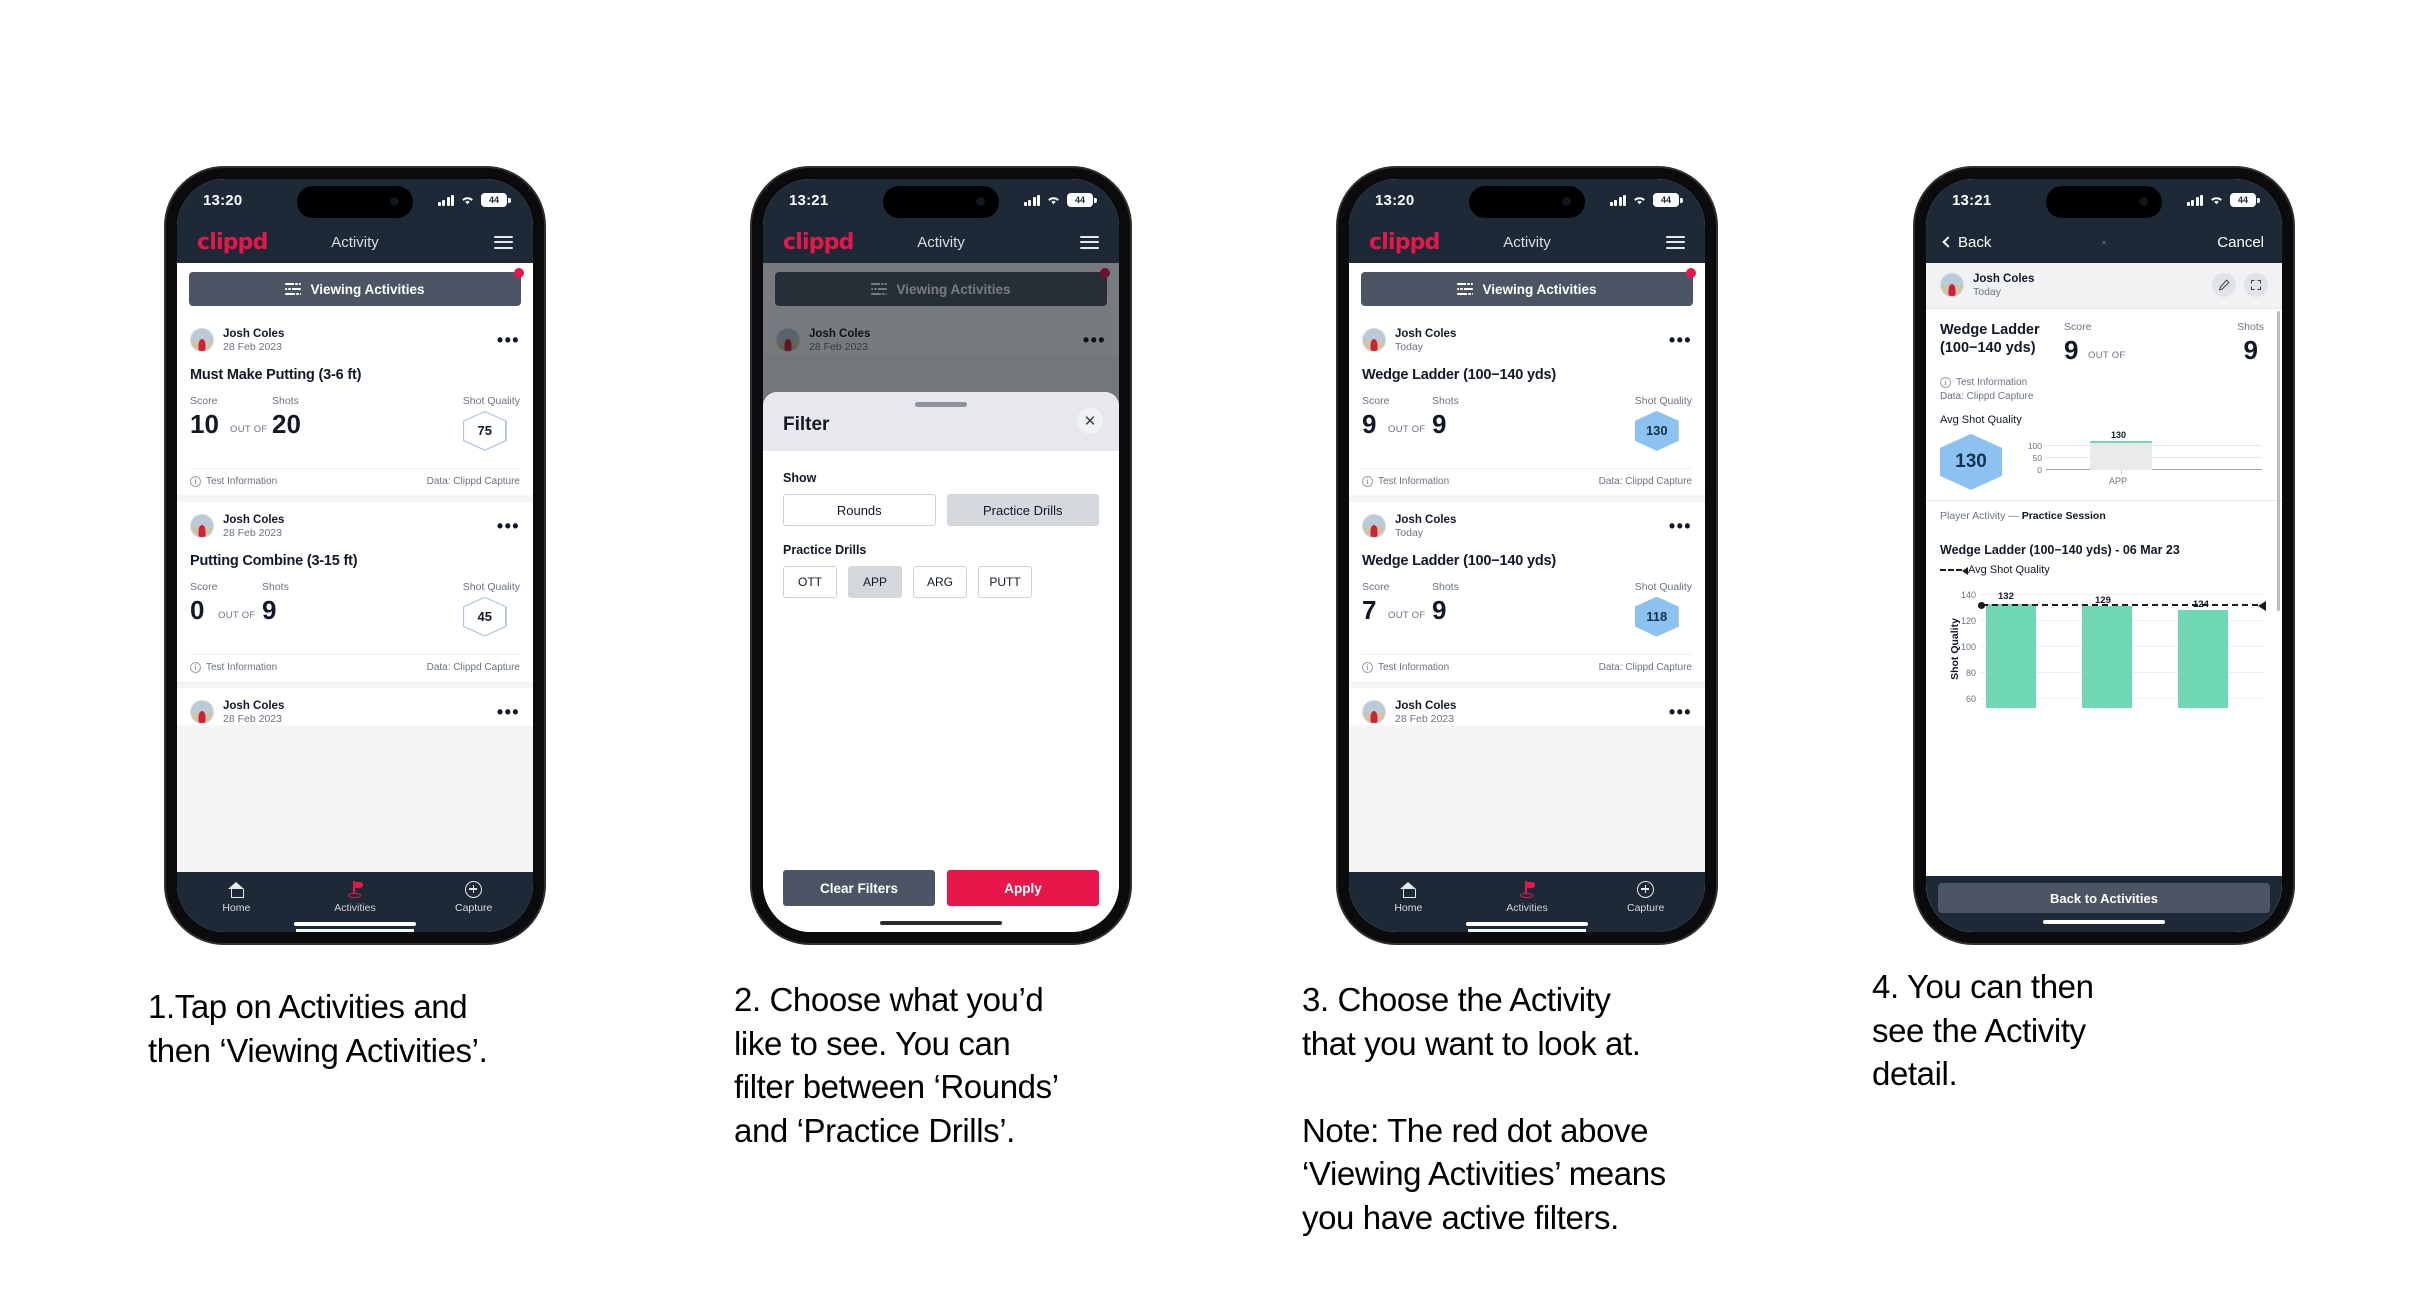 The height and width of the screenshot is (1303, 2423). I want to click on filter-chip-app: APP, so click(875, 582).